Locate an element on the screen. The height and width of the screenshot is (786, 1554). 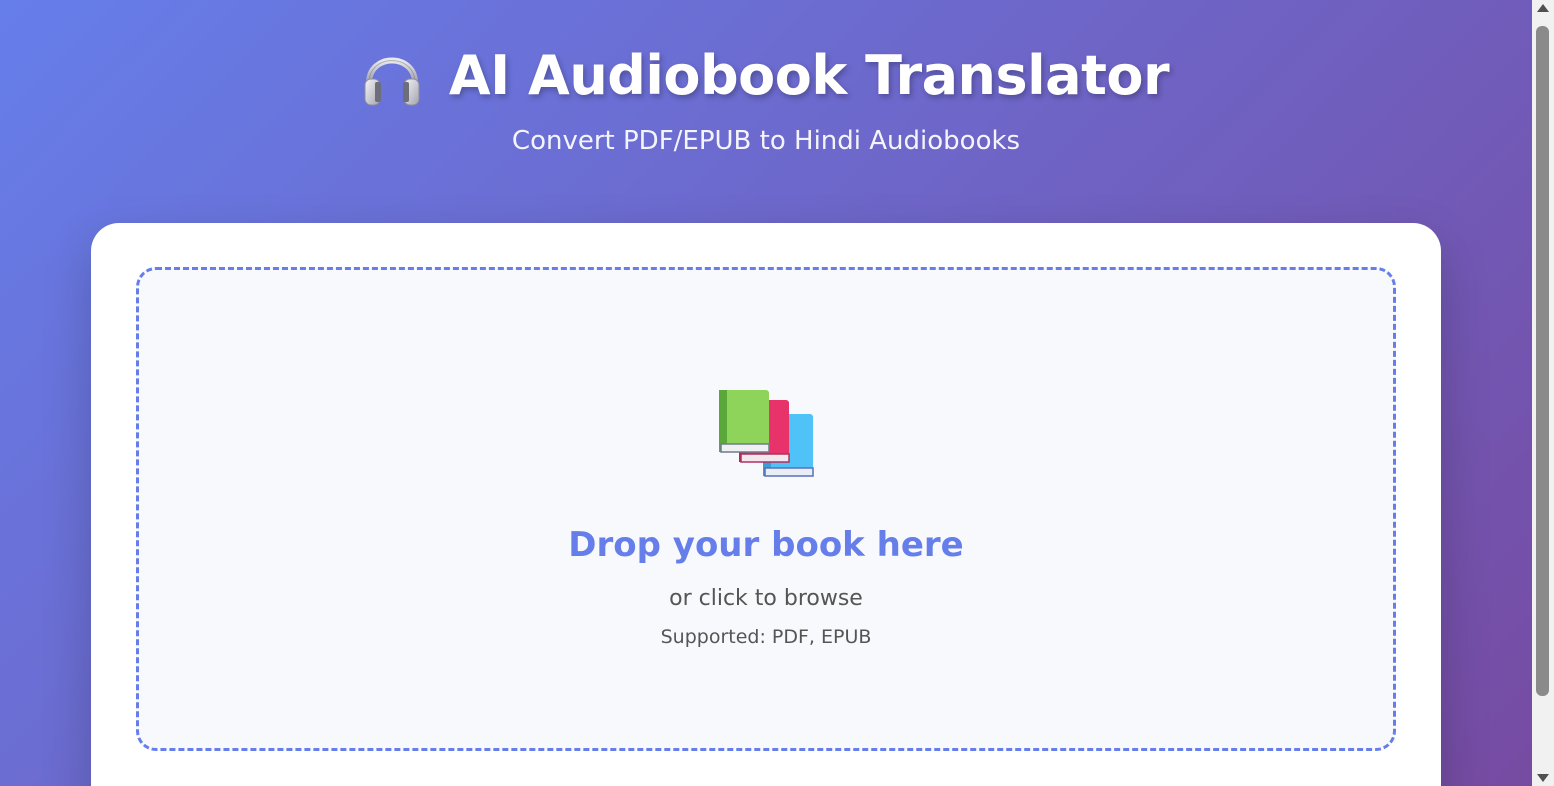
title-row: AI Audiobook Translator is located at coordinates (766, 75).